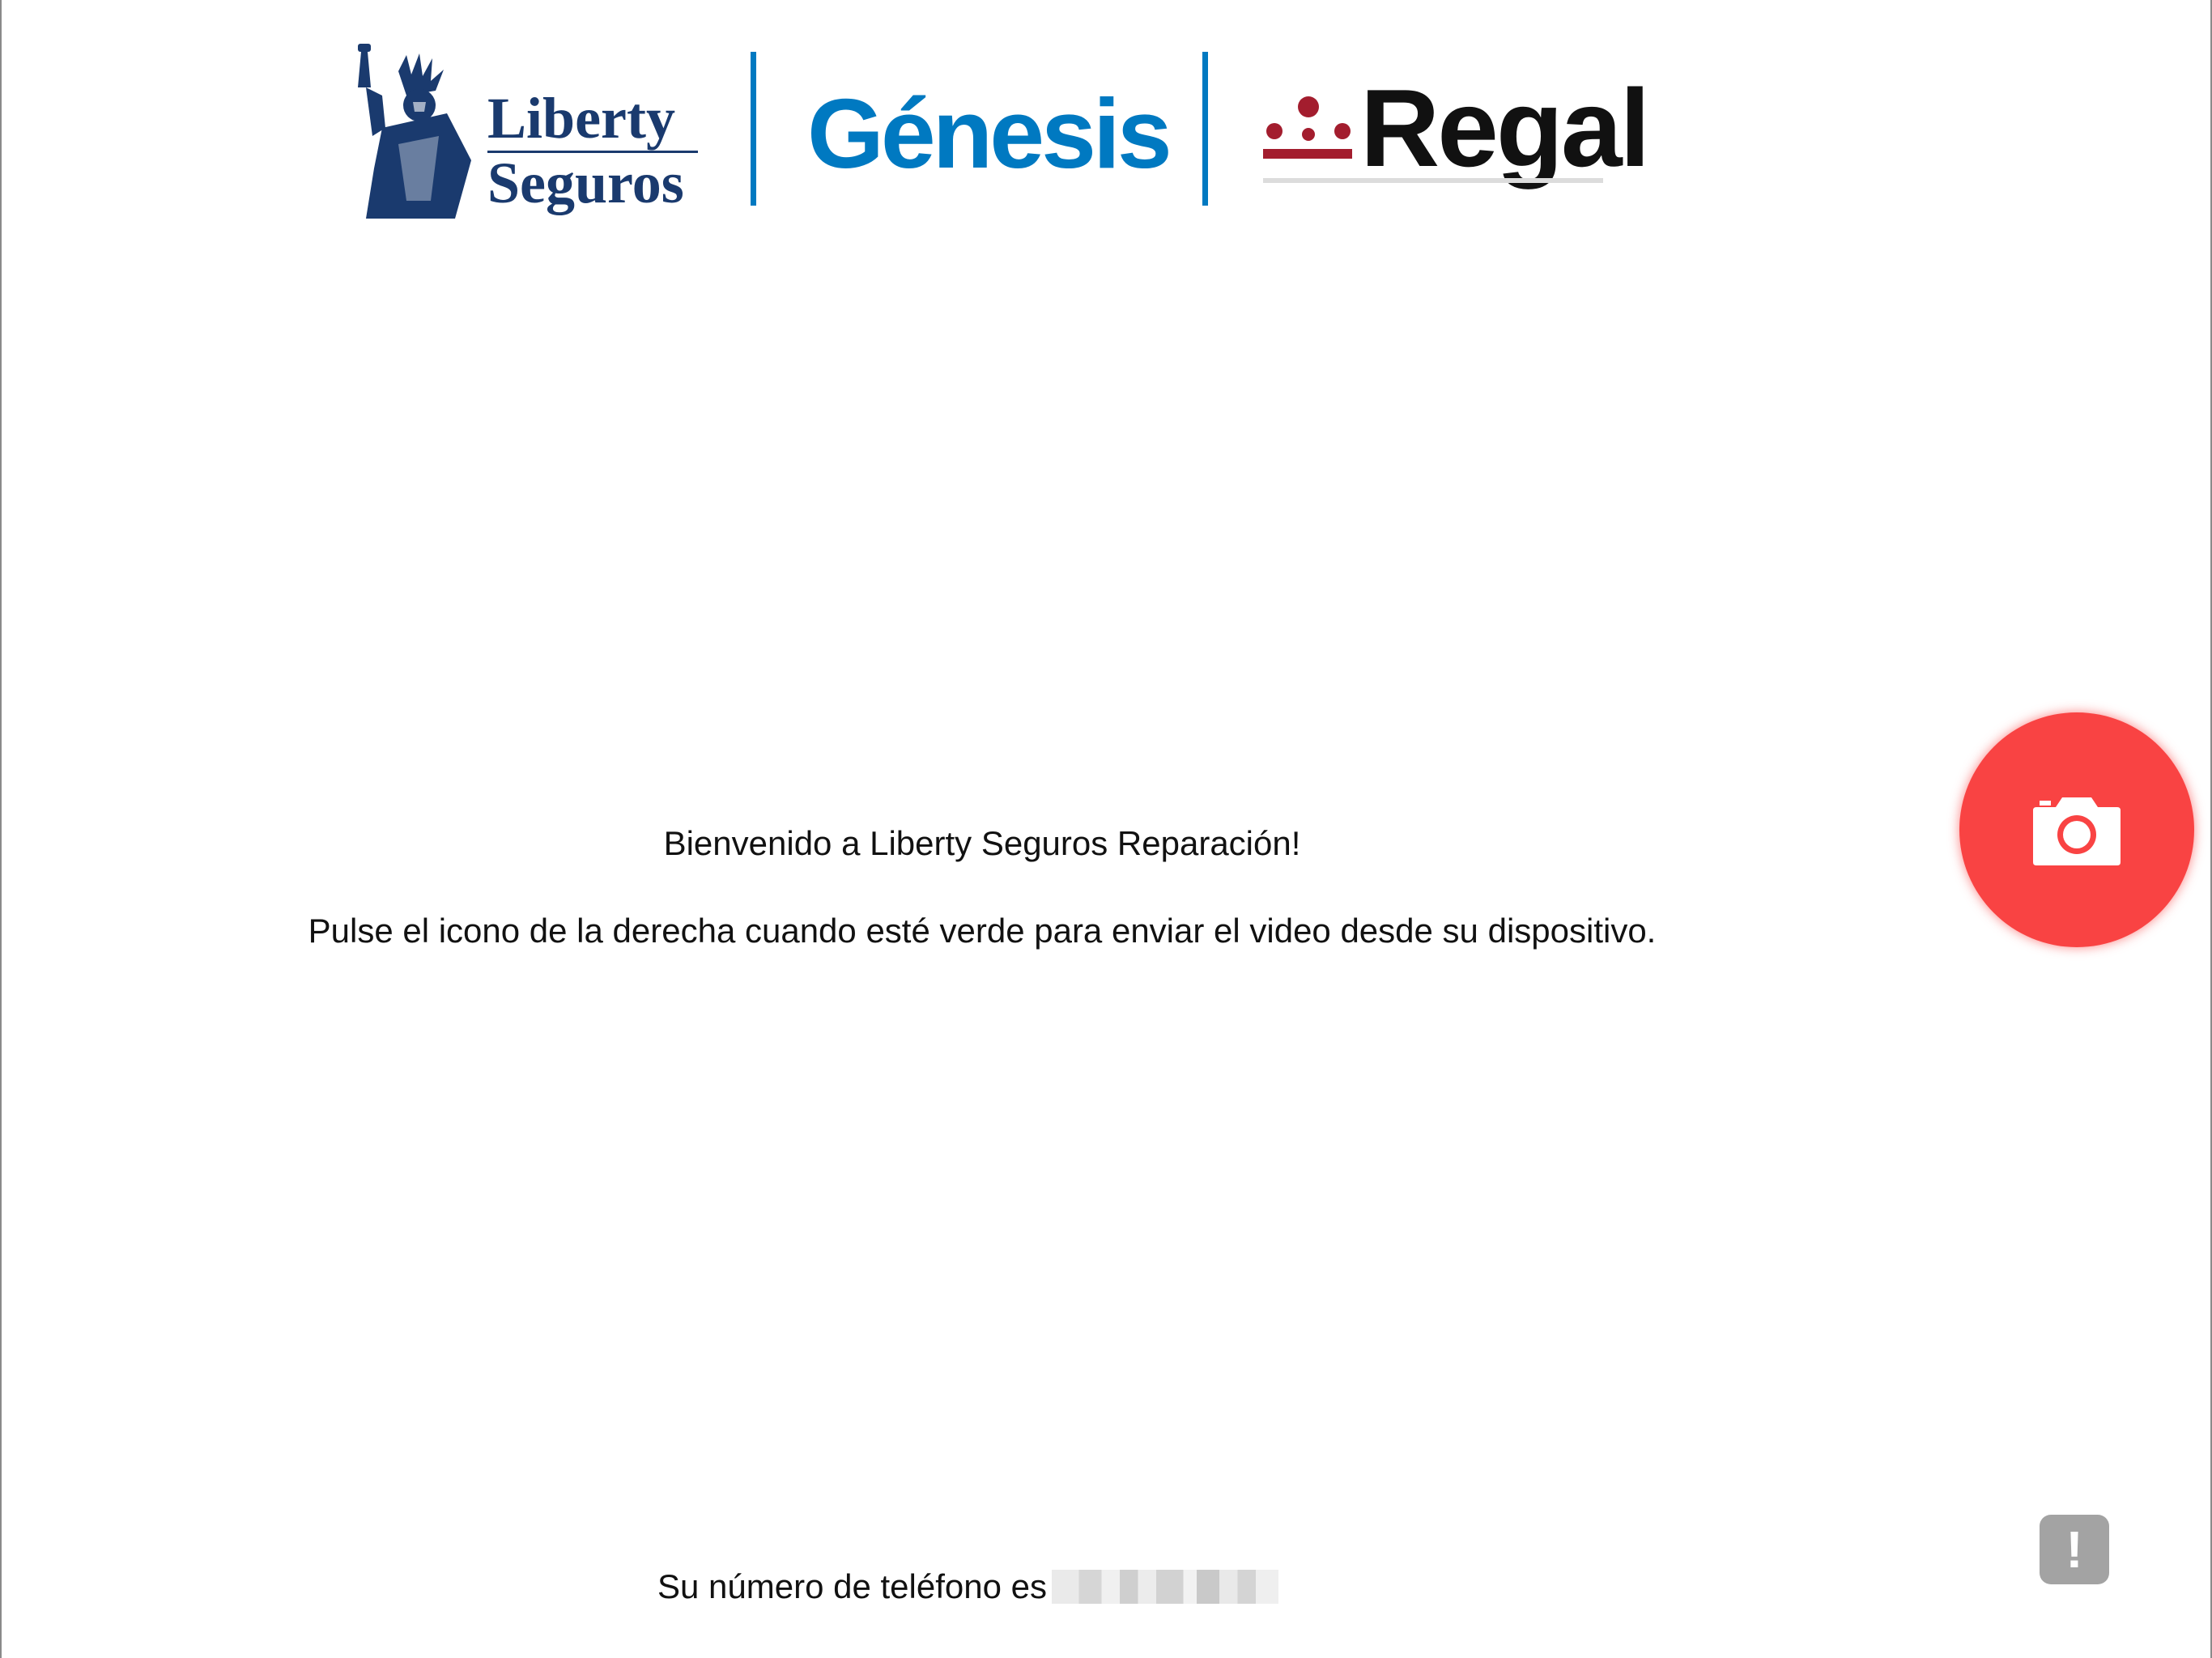 The height and width of the screenshot is (1658, 2212). What do you see at coordinates (1165, 1587) in the screenshot?
I see `phone-value-redacted: redacted-number` at bounding box center [1165, 1587].